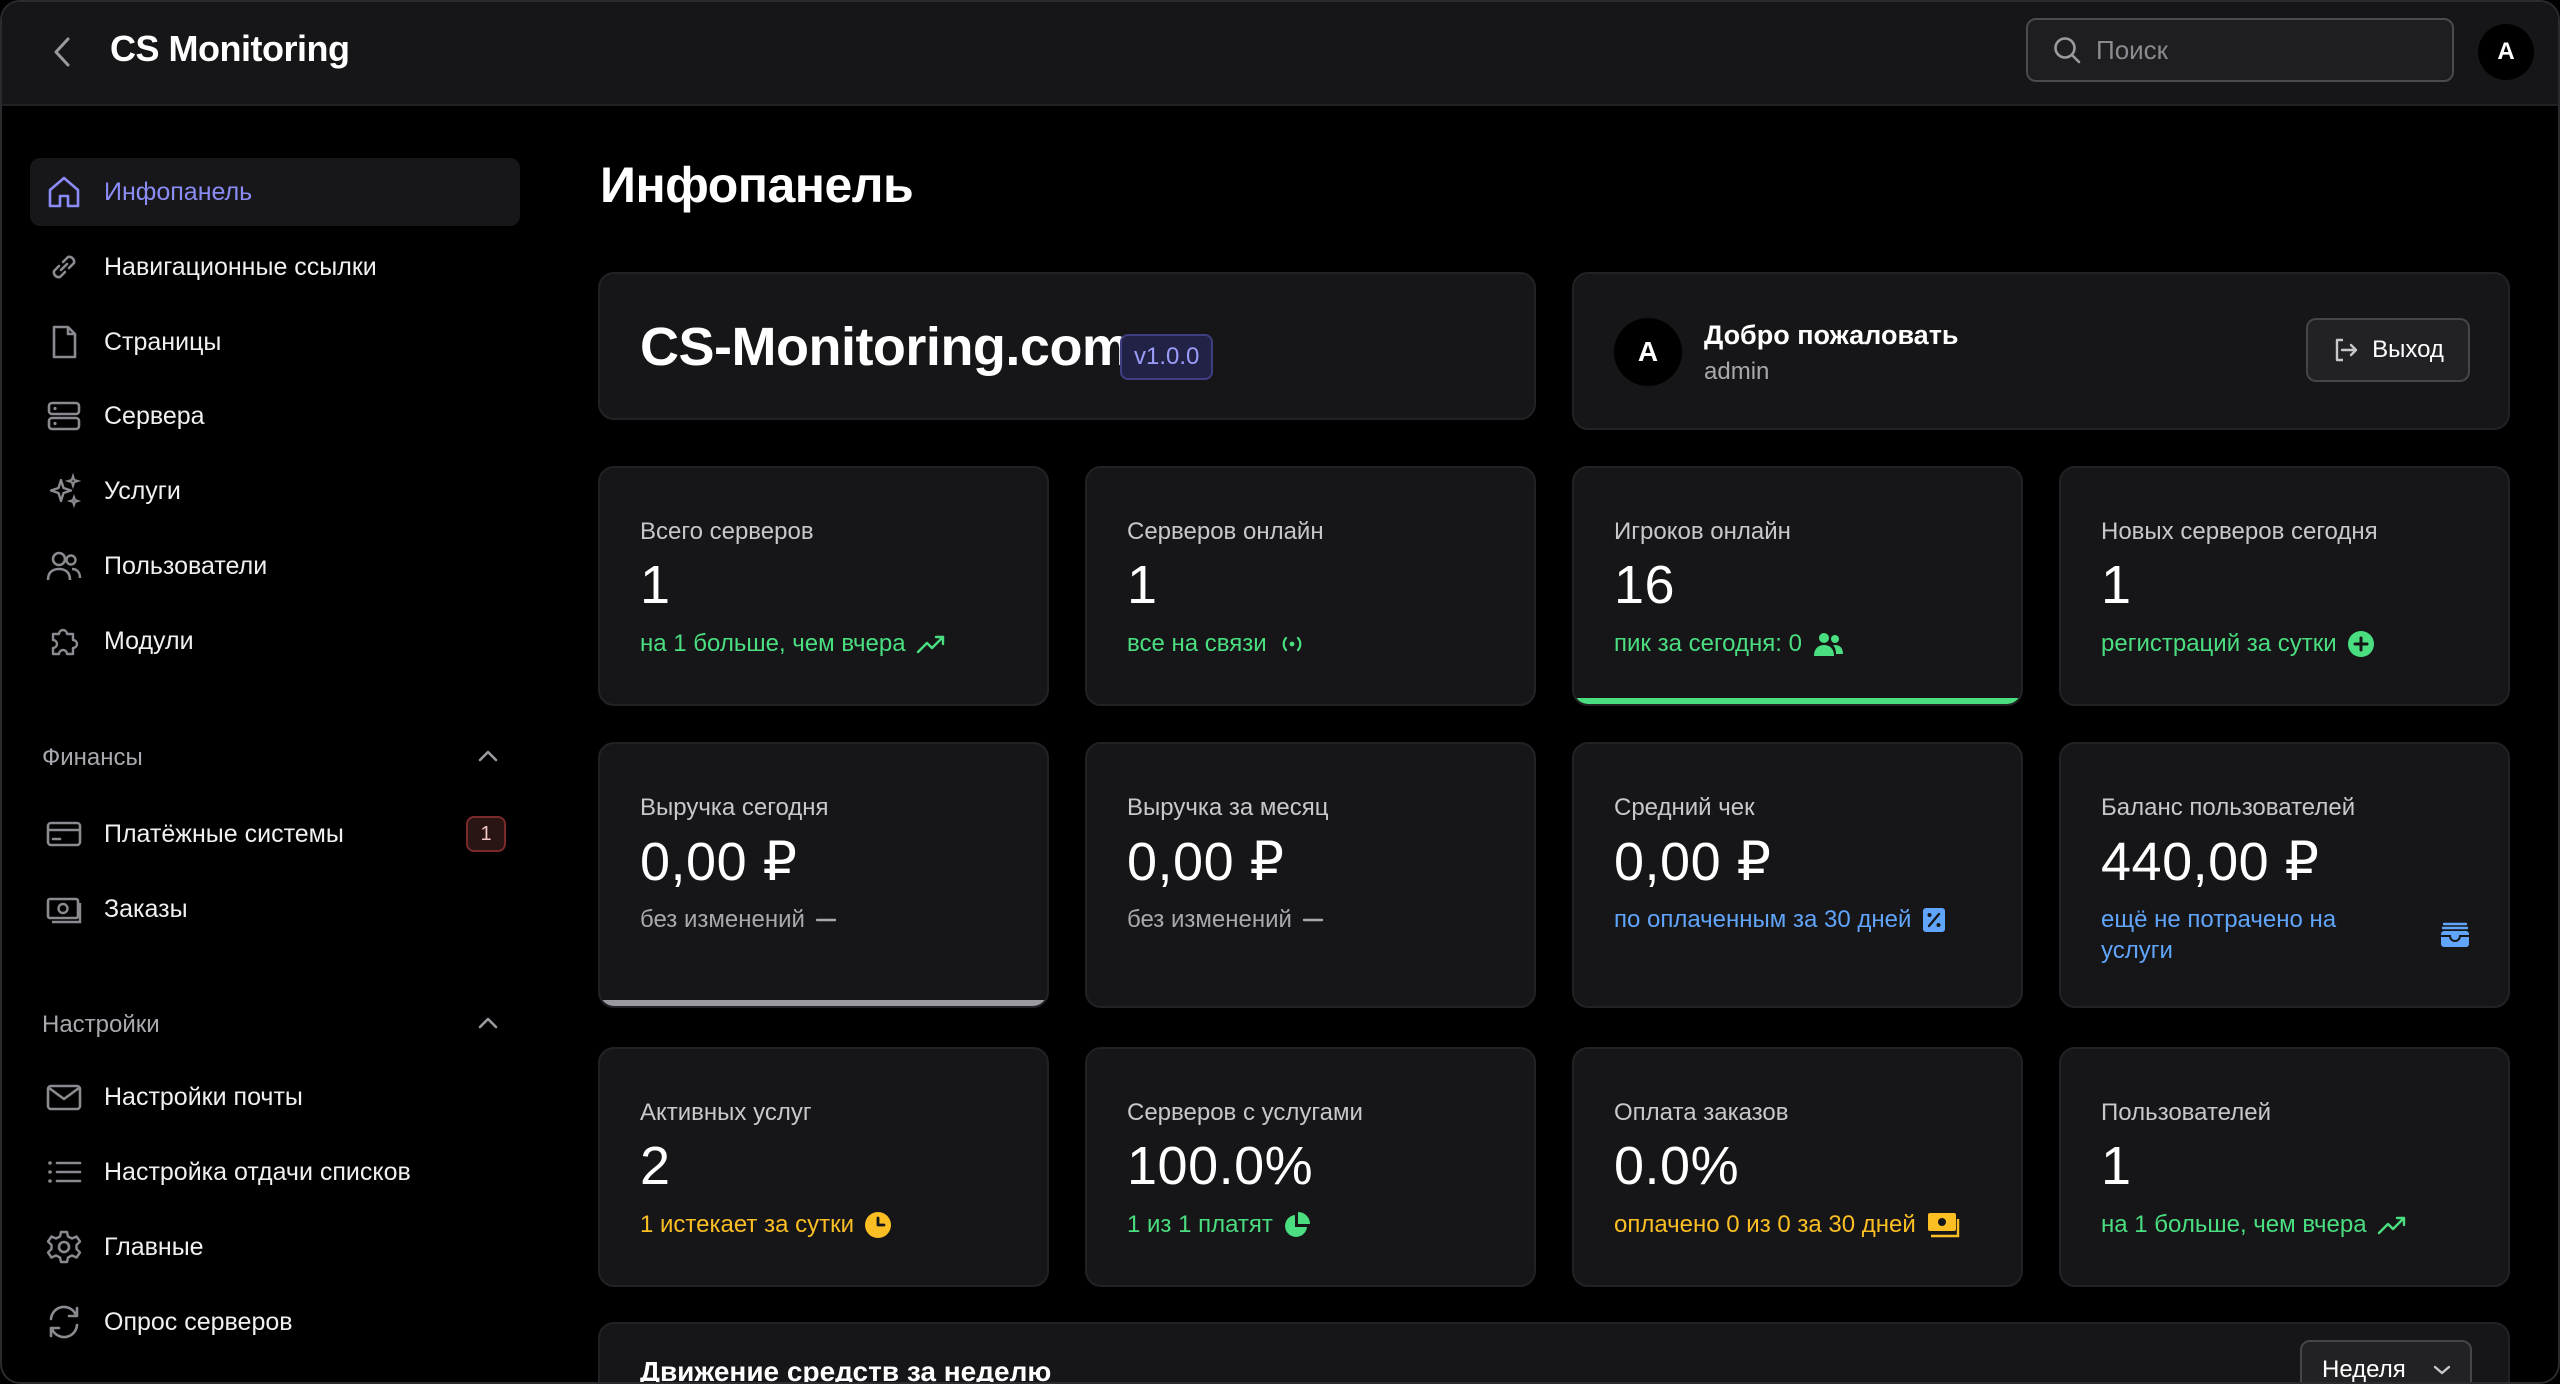 The height and width of the screenshot is (1384, 2560). What do you see at coordinates (1228, 807) in the screenshot?
I see `stat-label: Выручка за месяц` at bounding box center [1228, 807].